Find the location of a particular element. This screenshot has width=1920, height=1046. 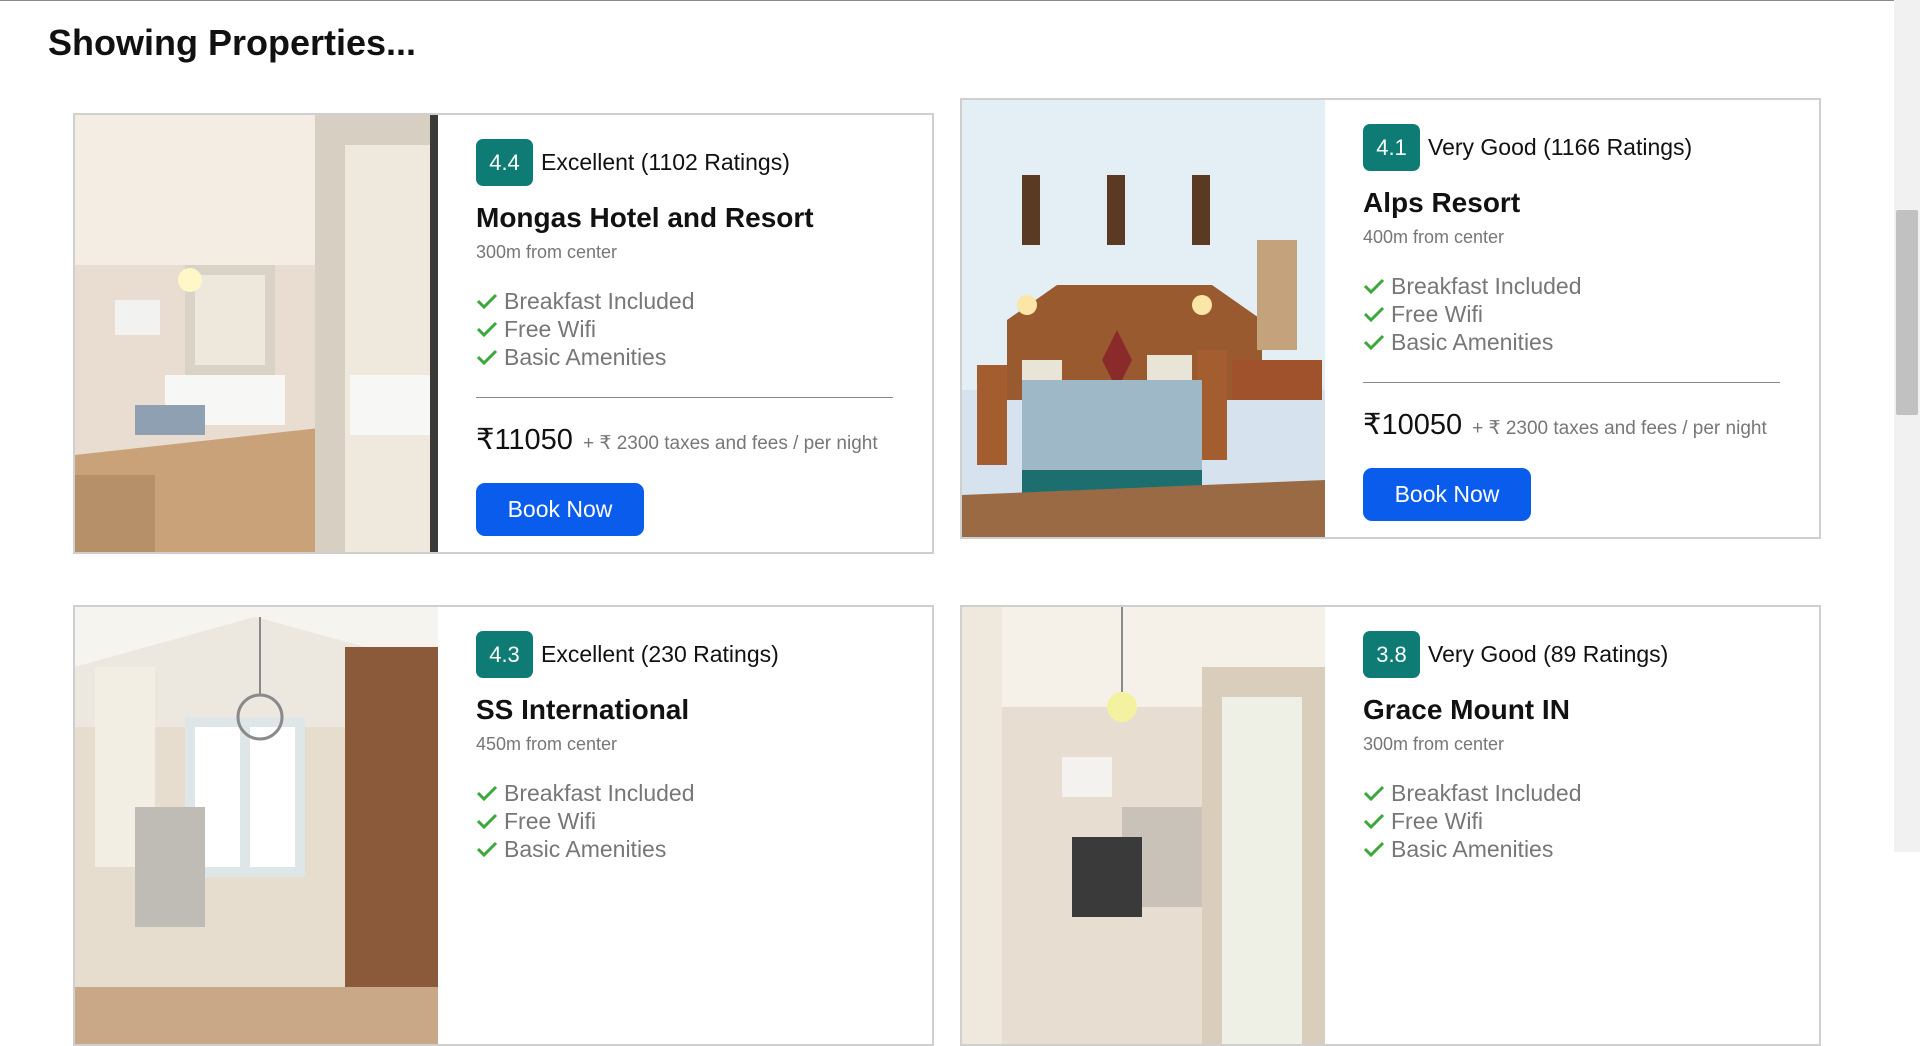

distance-text: 400m from center is located at coordinates (1434, 237).